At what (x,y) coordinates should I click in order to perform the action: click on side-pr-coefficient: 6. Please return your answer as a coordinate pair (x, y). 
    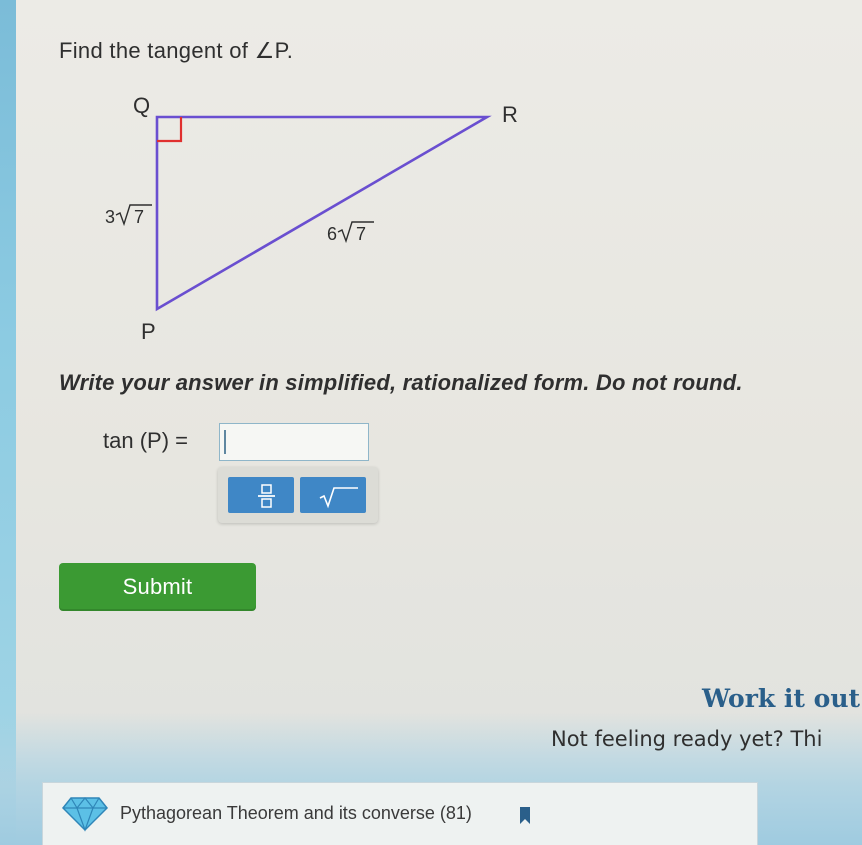
    Looking at the image, I should click on (332, 234).